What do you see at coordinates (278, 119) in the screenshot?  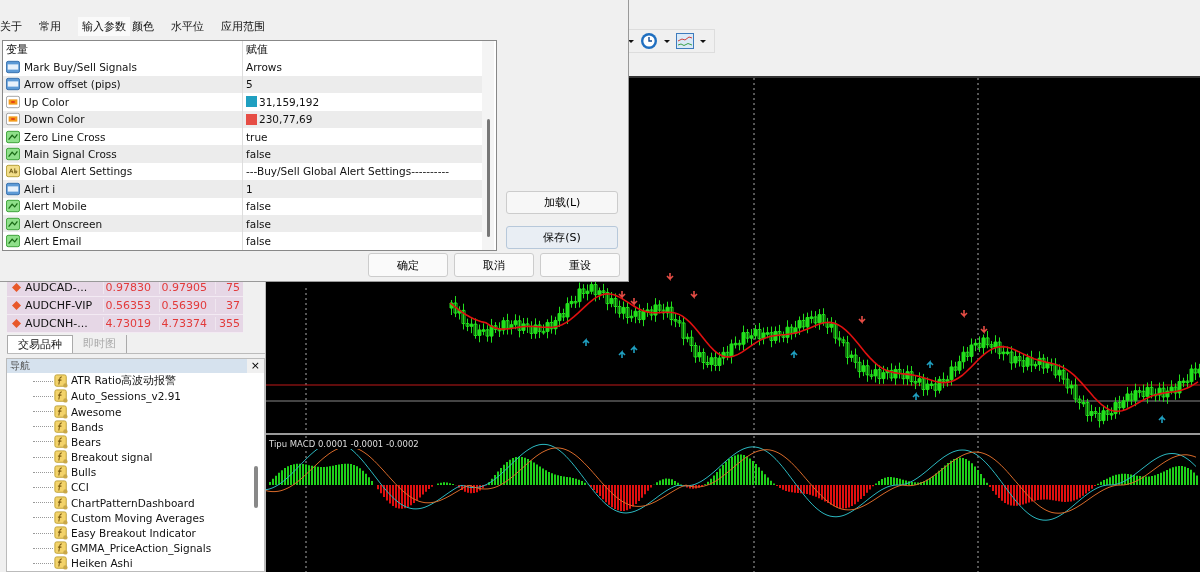 I see `parameter-value: 230,77,69` at bounding box center [278, 119].